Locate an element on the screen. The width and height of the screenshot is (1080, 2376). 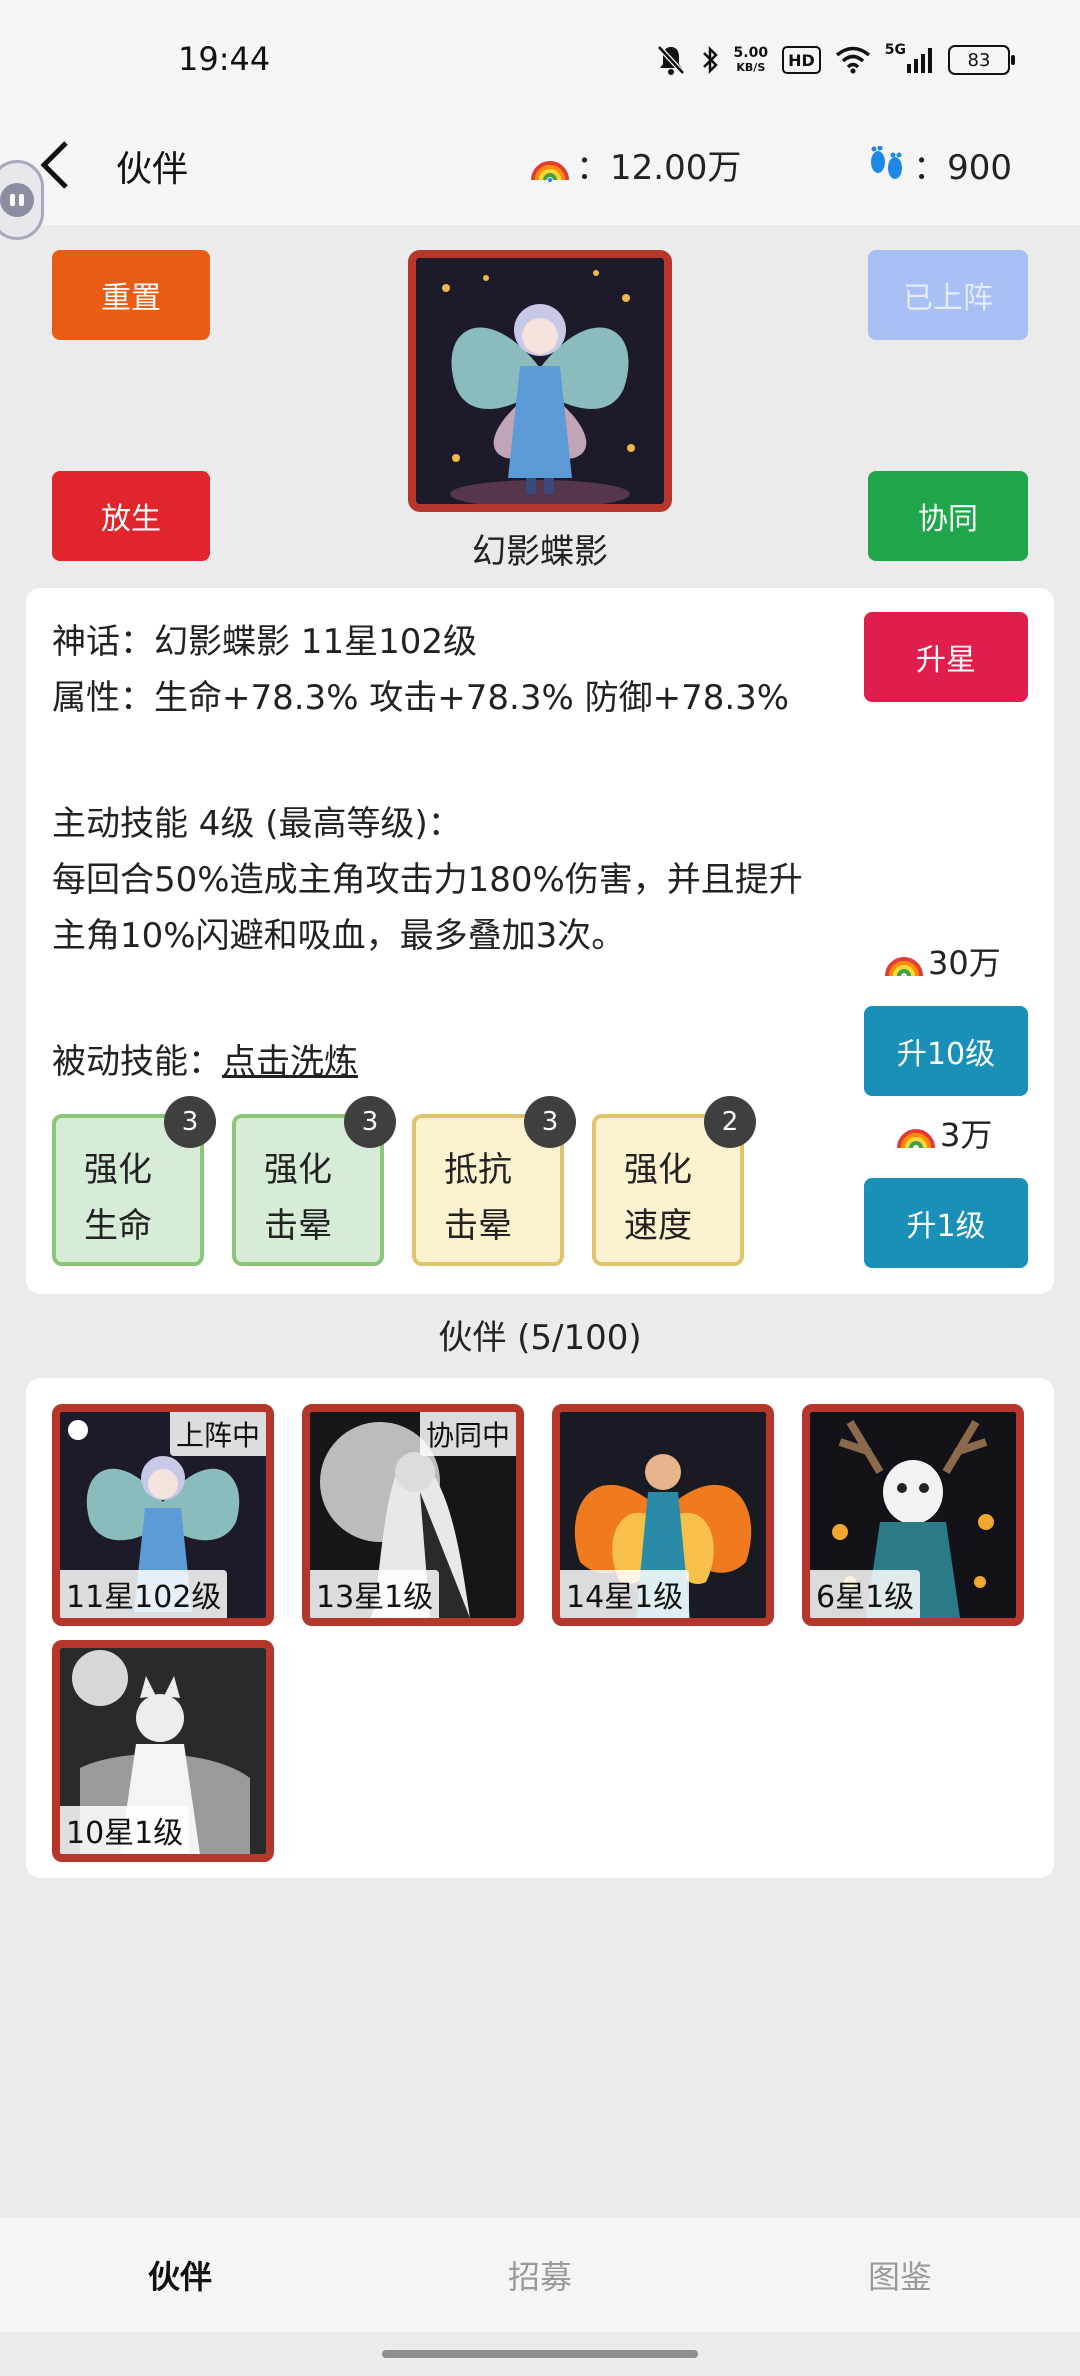
attributes-line: 属性：生命+78.3% 攻击+78.3% 防御+78.3% is located at coordinates (421, 698).